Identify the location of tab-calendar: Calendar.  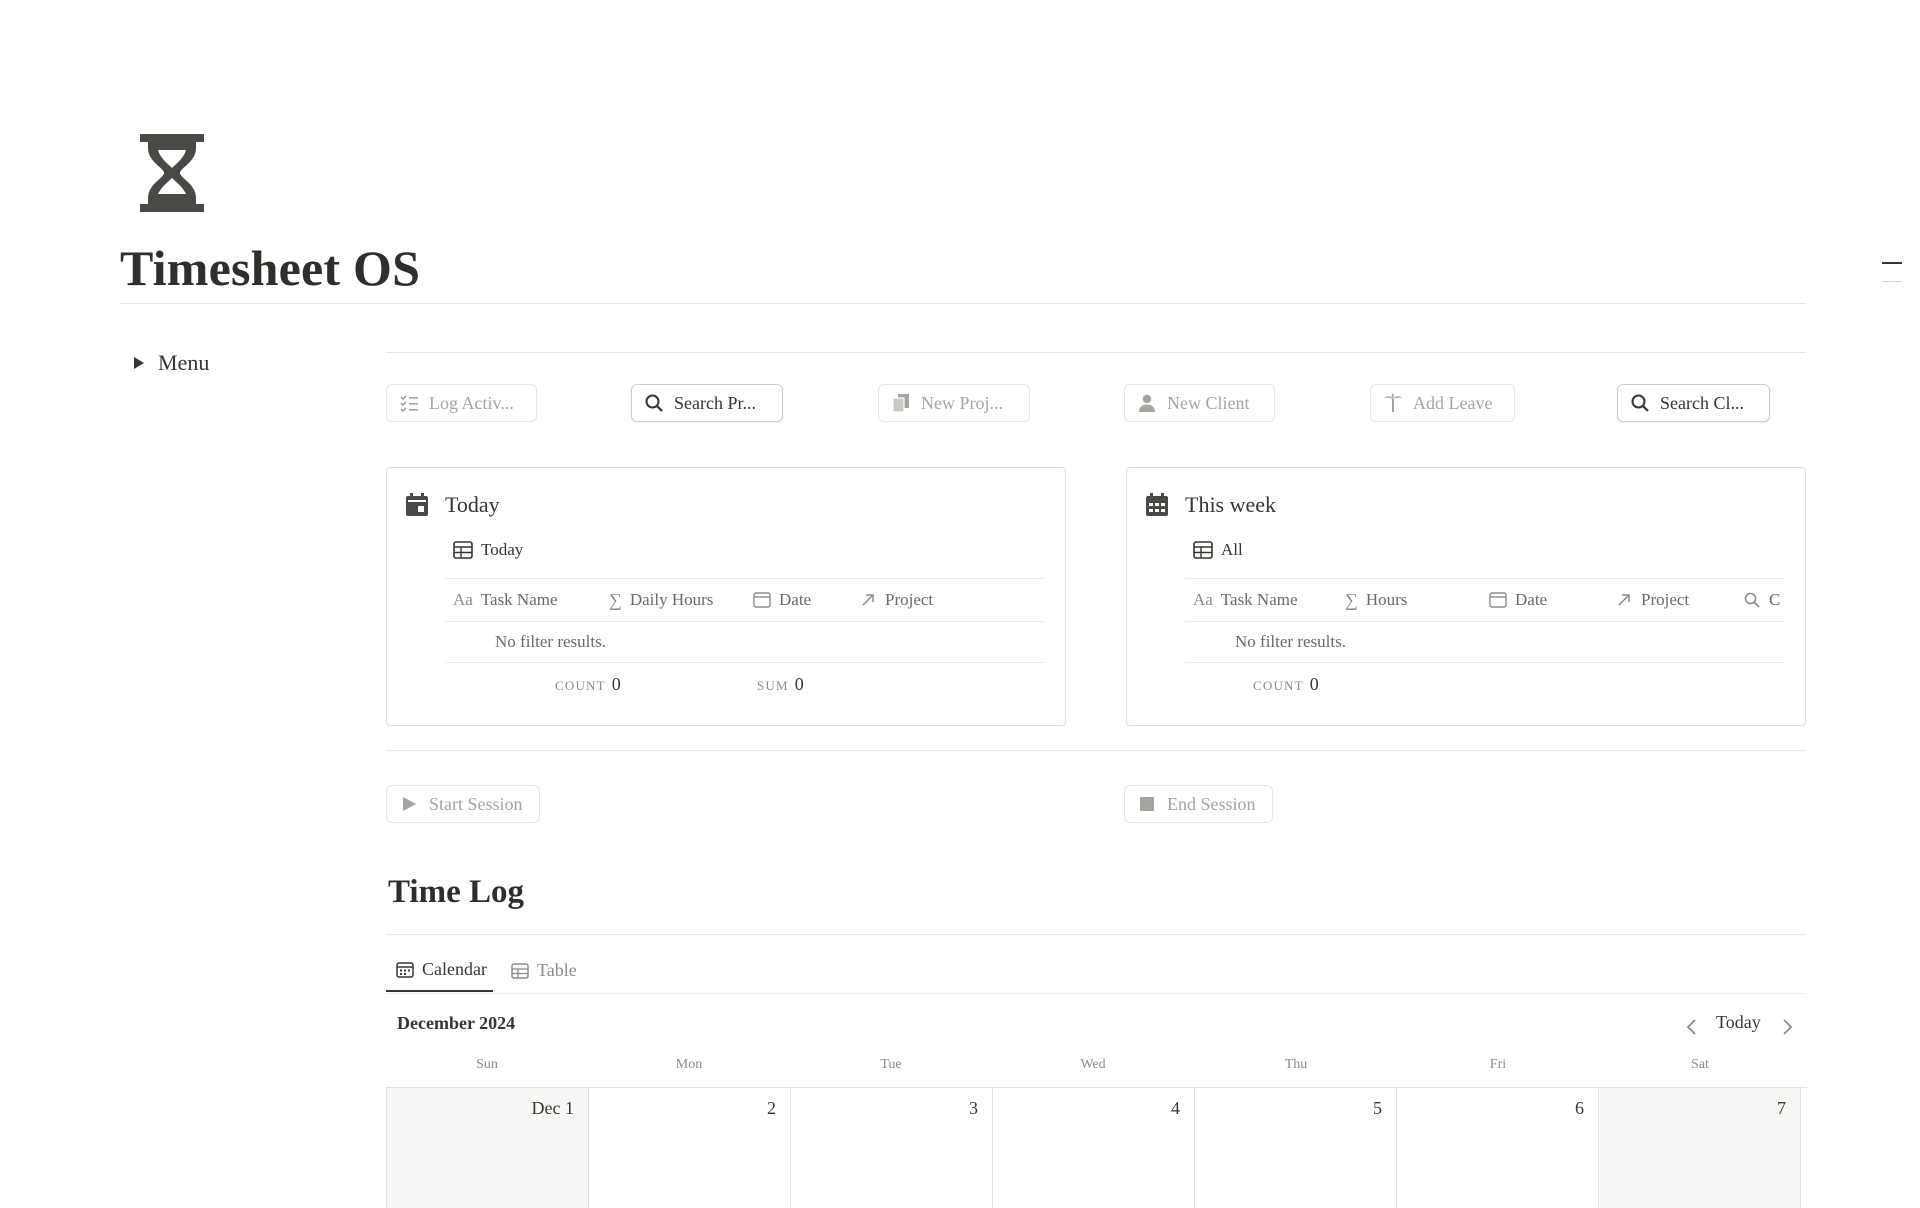
(439, 973).